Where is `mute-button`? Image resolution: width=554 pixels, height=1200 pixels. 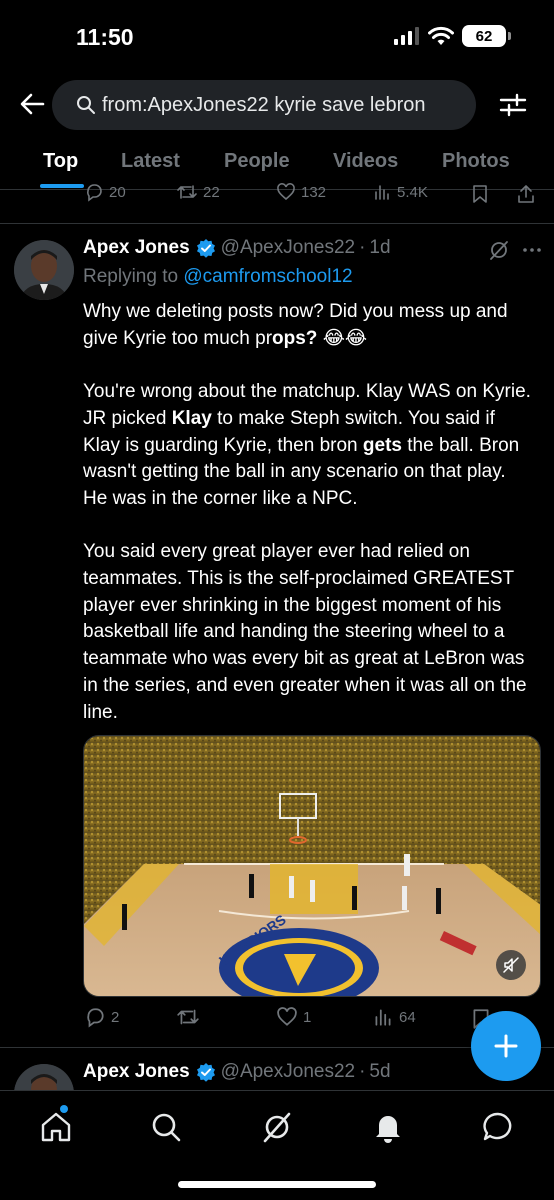
mute-button is located at coordinates (511, 965).